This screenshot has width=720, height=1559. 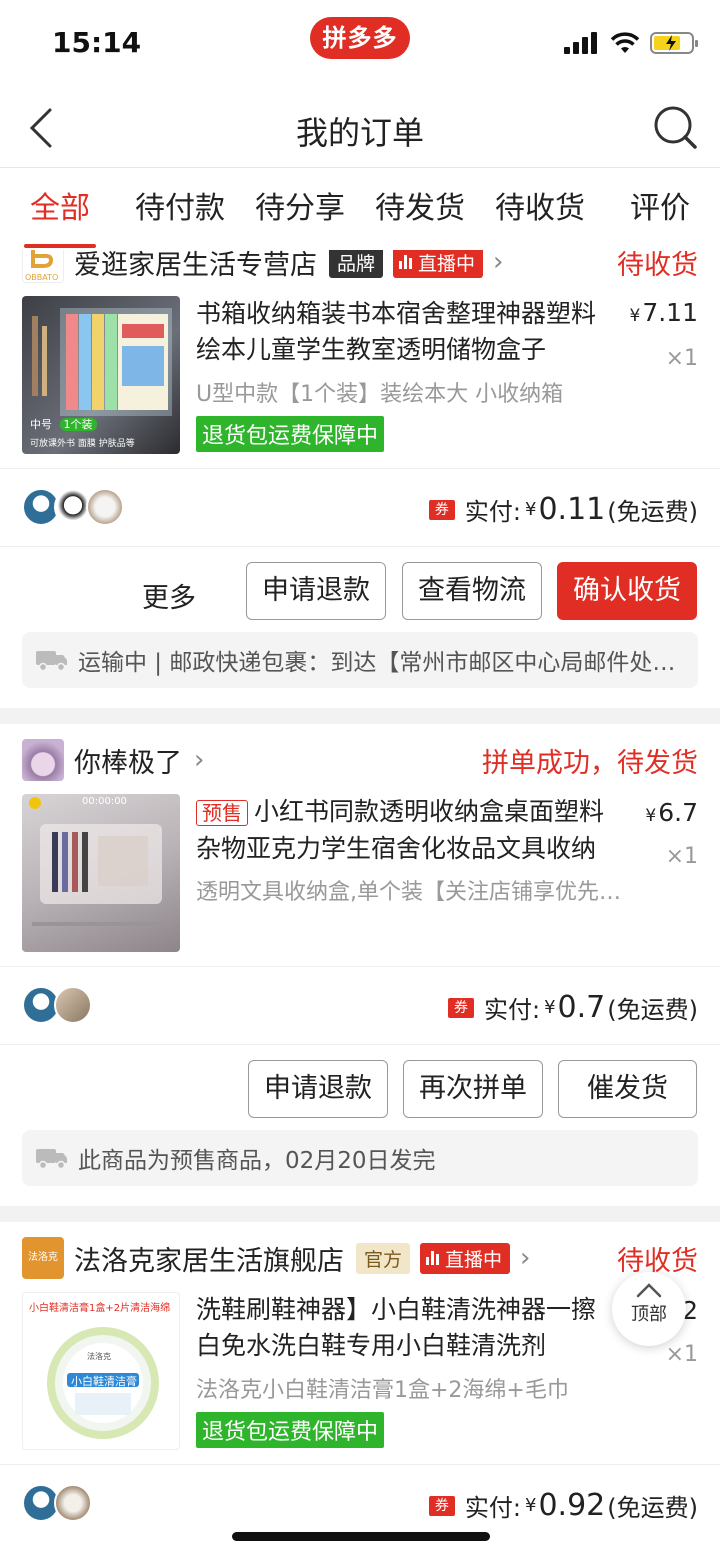 What do you see at coordinates (41, 424) in the screenshot?
I see `thumb-size-text: 中号` at bounding box center [41, 424].